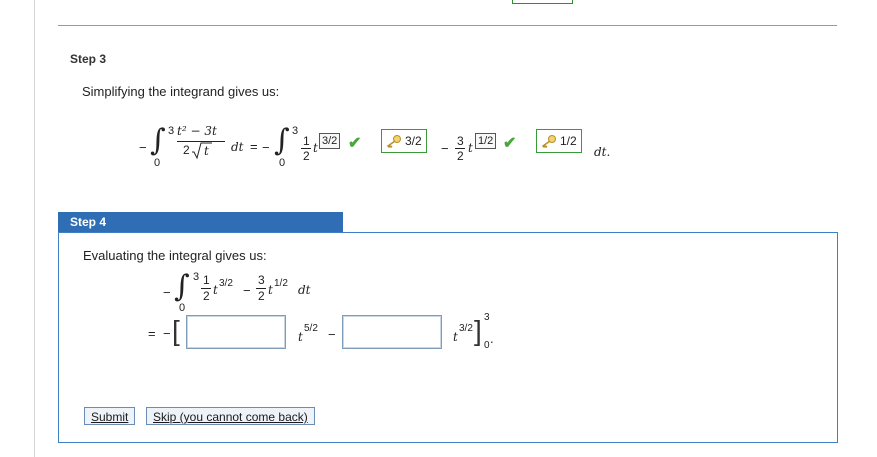  I want to click on term2-numerator: 3, so click(460, 141).